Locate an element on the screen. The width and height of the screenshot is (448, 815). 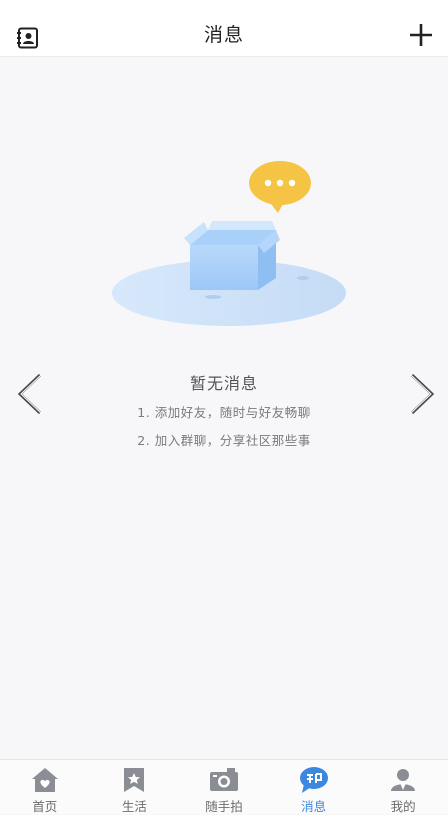
tab-life: 生活 is located at coordinates (135, 787).